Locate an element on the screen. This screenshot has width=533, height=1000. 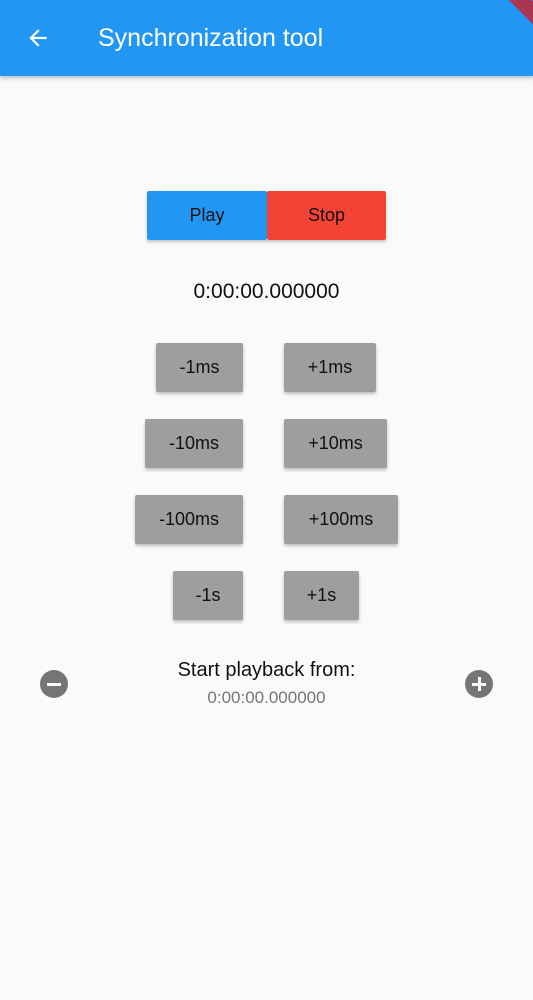
back-button is located at coordinates (38, 38).